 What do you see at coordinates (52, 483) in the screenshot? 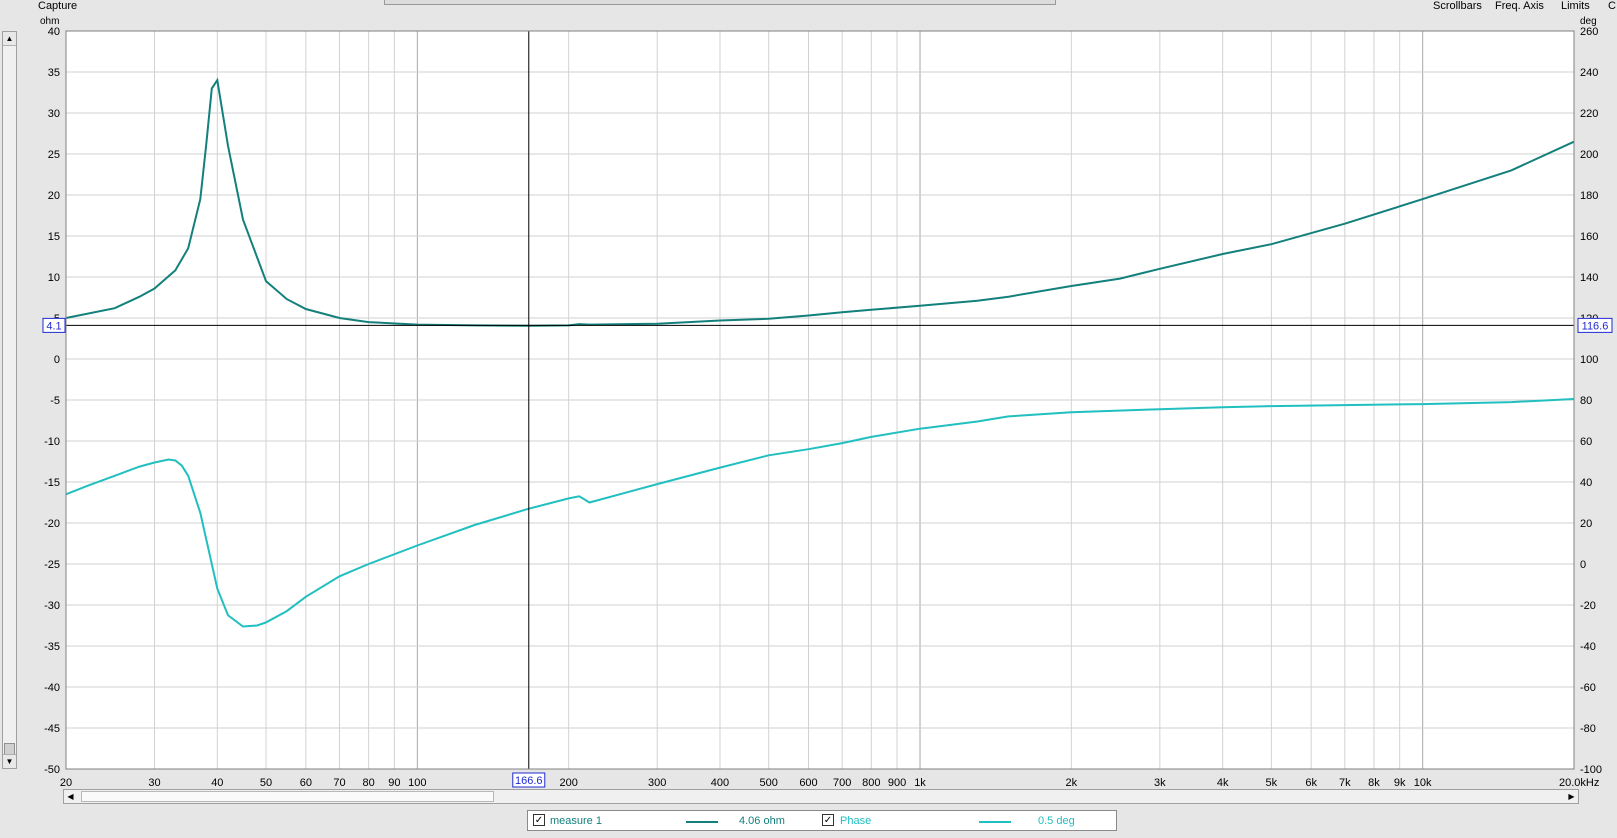
I see `left-tick-label: -15` at bounding box center [52, 483].